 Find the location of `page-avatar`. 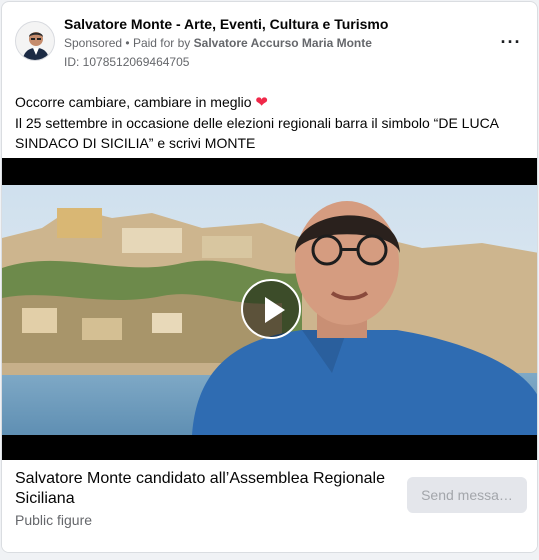

page-avatar is located at coordinates (35, 41).